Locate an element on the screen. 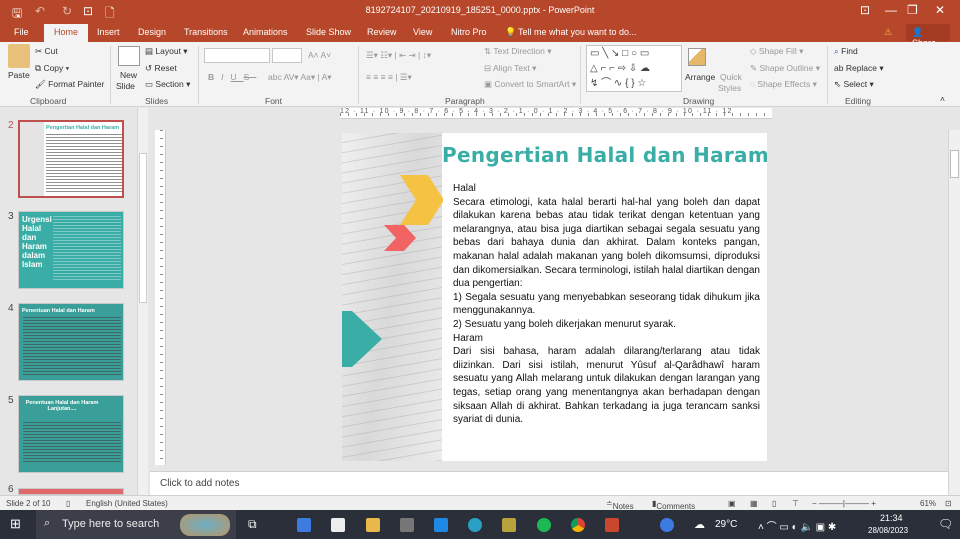  file-explorer-icon is located at coordinates (373, 525).